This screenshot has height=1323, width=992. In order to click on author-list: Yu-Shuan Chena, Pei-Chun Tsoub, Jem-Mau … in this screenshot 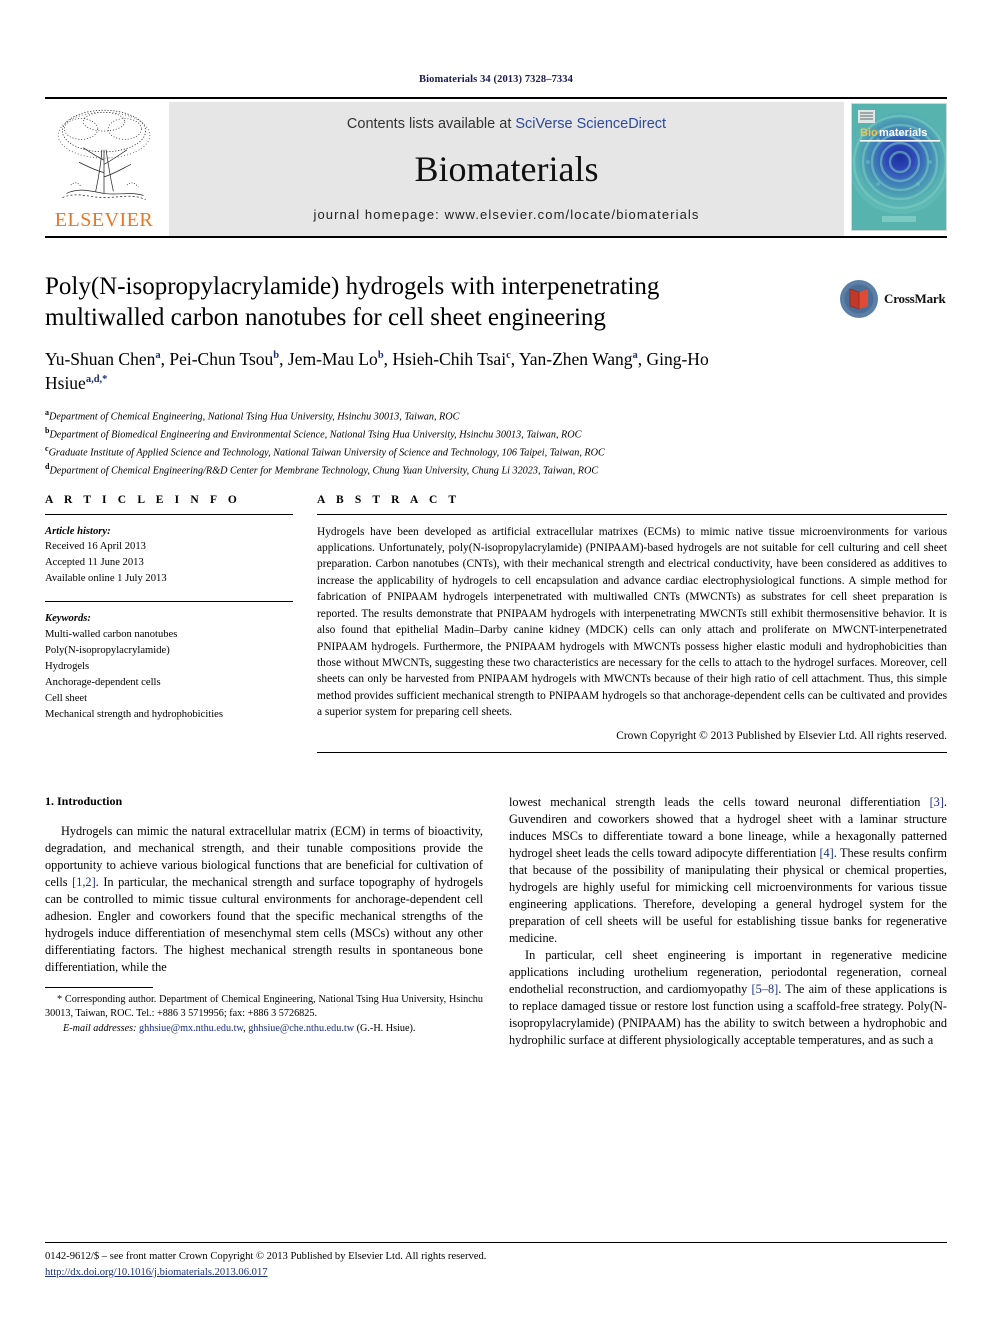, I will do `click(377, 370)`.